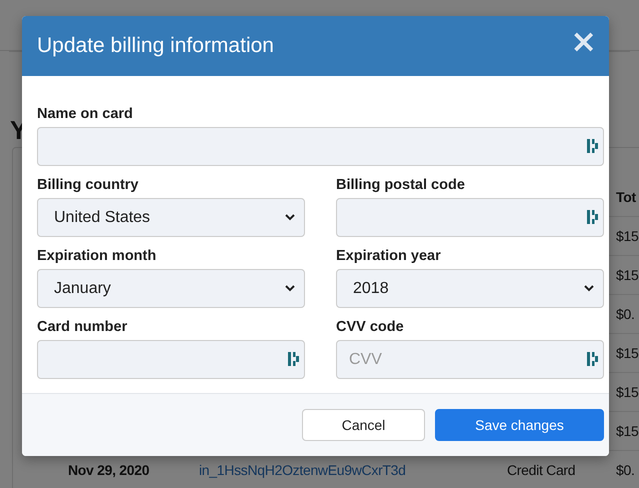  Describe the element at coordinates (97, 256) in the screenshot. I see `field-label: Expiration month` at that location.